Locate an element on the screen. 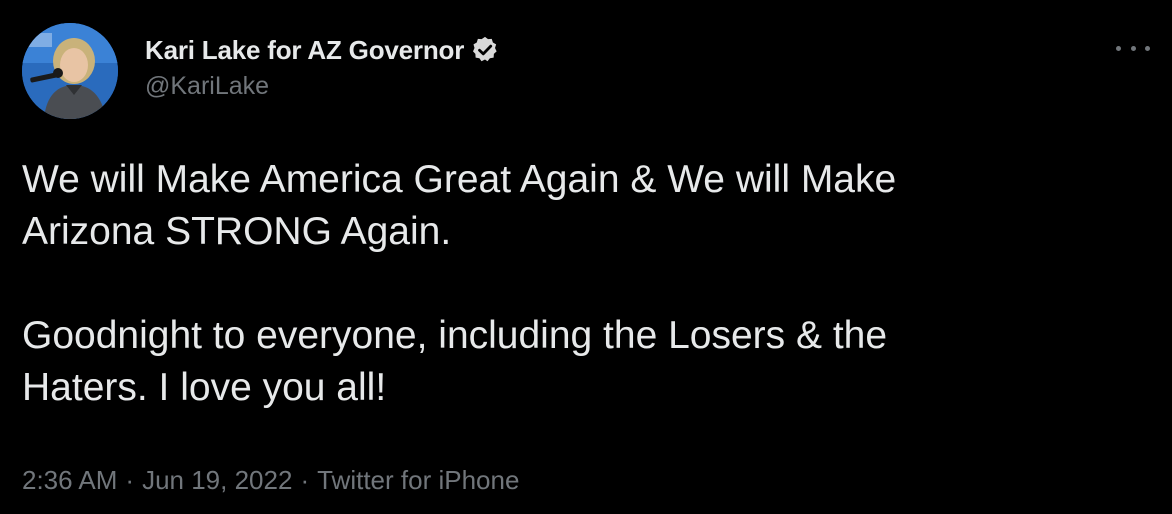  tweet-time: 2:36 AM is located at coordinates (69, 480).